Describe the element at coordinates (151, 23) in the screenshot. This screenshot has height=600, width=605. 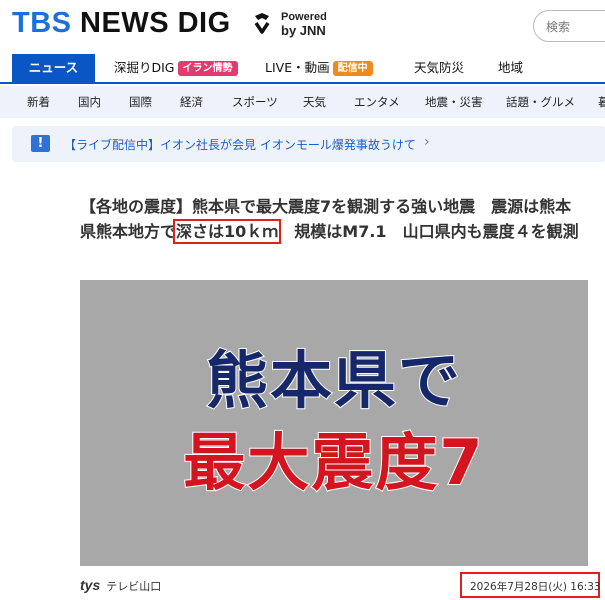
I see `logo-news-dig: NEWS DIG` at that location.